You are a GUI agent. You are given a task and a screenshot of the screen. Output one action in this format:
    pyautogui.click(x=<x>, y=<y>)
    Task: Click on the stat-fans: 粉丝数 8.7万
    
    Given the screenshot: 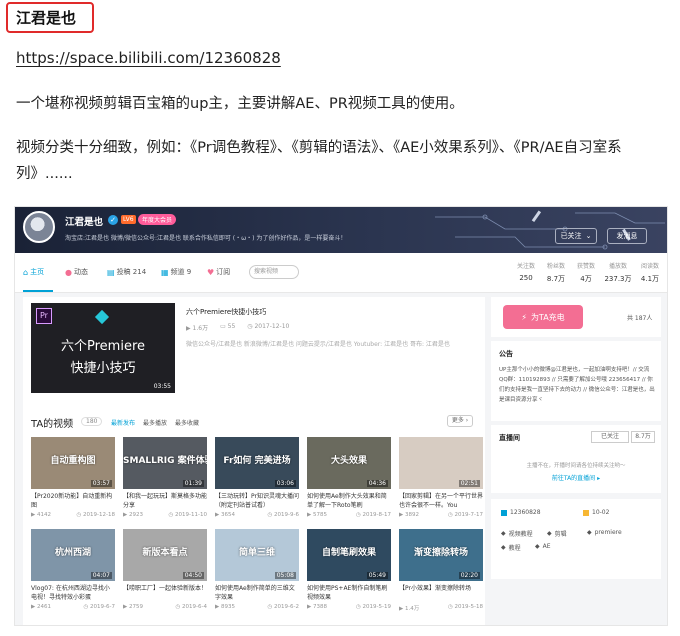 What is the action you would take?
    pyautogui.click(x=556, y=272)
    